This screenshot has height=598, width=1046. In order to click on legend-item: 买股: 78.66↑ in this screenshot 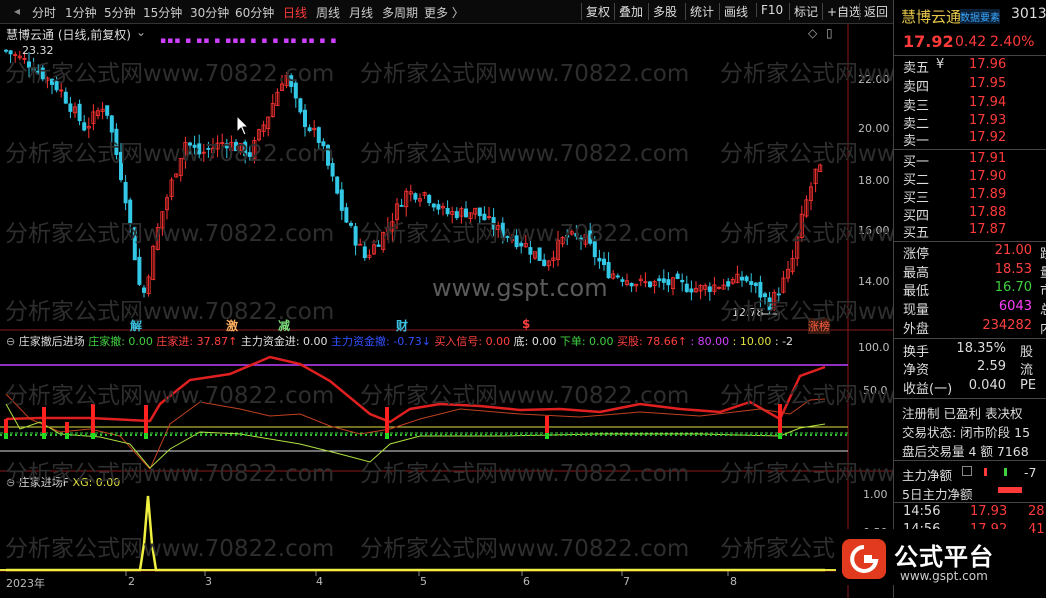, I will do `click(652, 341)`.